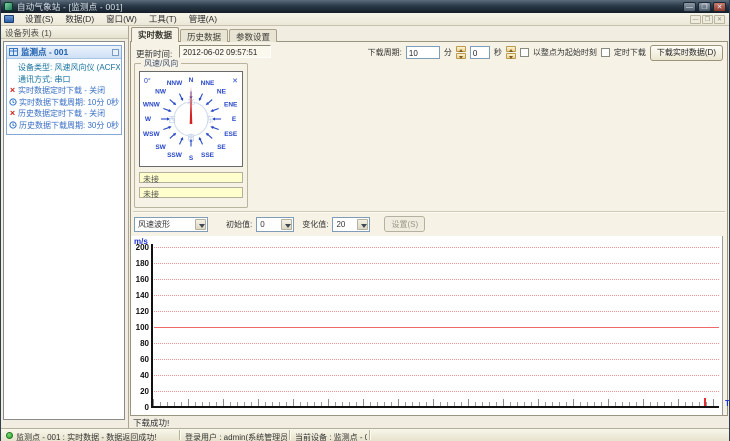  What do you see at coordinates (384, 52) in the screenshot?
I see `download-cycle-label: 下载周期:` at bounding box center [384, 52].